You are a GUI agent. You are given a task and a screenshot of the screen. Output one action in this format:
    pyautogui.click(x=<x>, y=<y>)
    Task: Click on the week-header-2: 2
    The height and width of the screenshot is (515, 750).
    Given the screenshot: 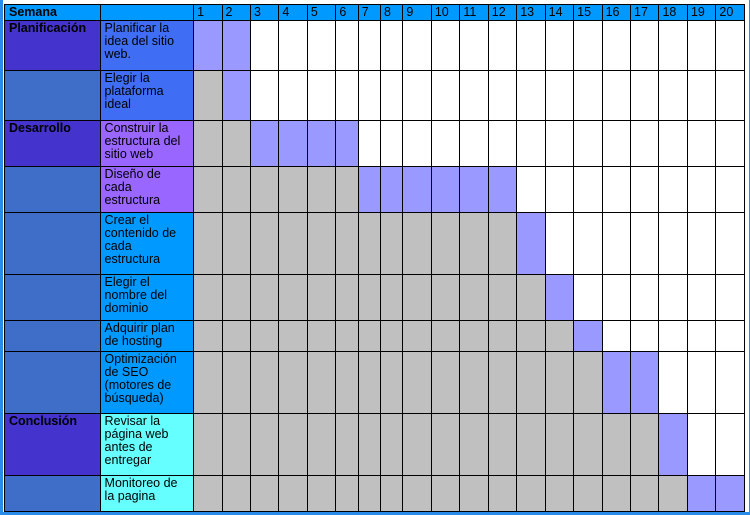 What is the action you would take?
    pyautogui.click(x=236, y=12)
    